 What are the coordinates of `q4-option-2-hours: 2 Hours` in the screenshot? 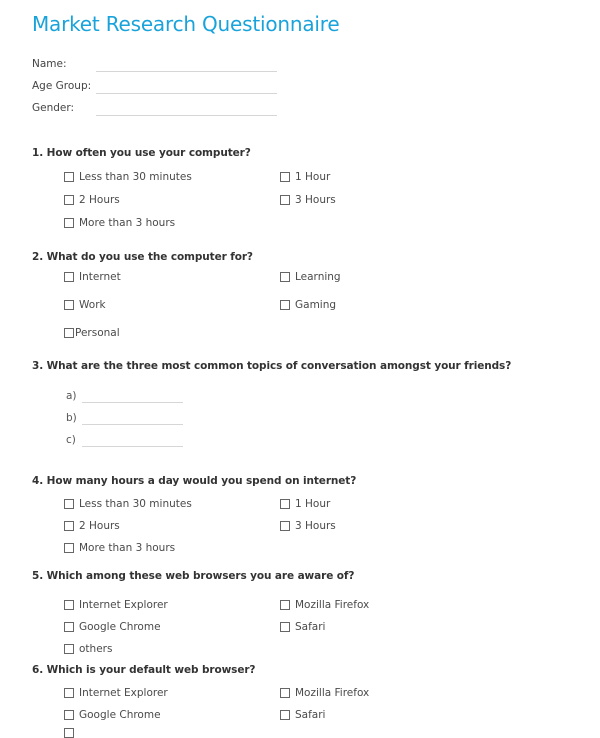 It's located at (92, 526).